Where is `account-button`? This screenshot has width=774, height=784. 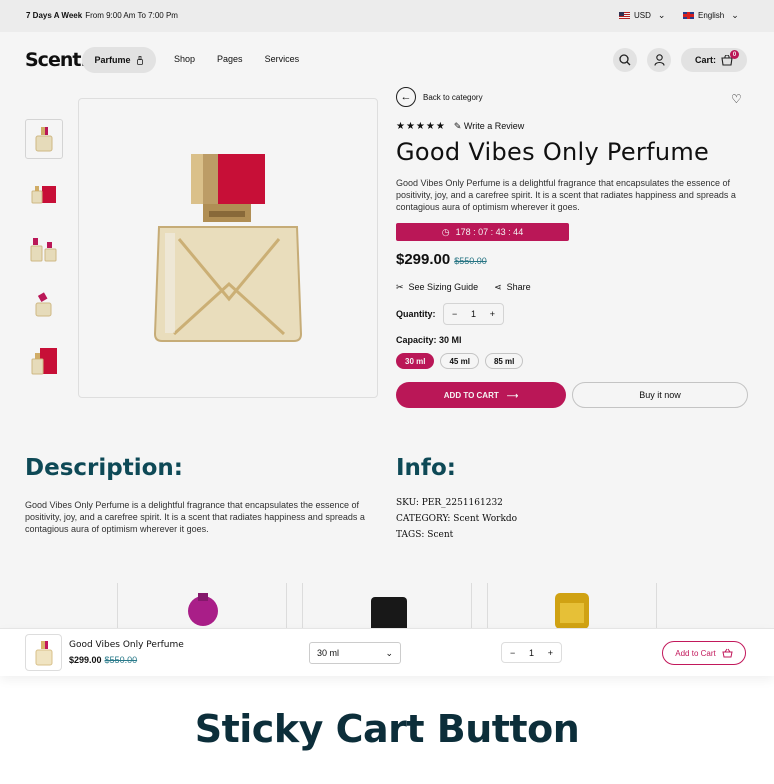
account-button is located at coordinates (659, 60).